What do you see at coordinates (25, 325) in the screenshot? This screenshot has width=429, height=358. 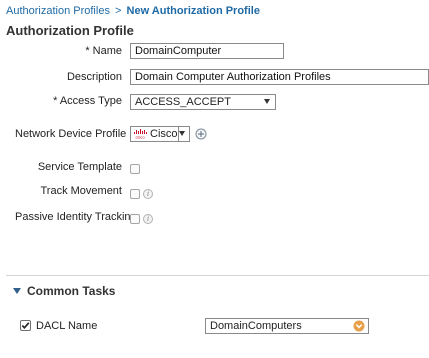 I see `dacl-checkbox` at bounding box center [25, 325].